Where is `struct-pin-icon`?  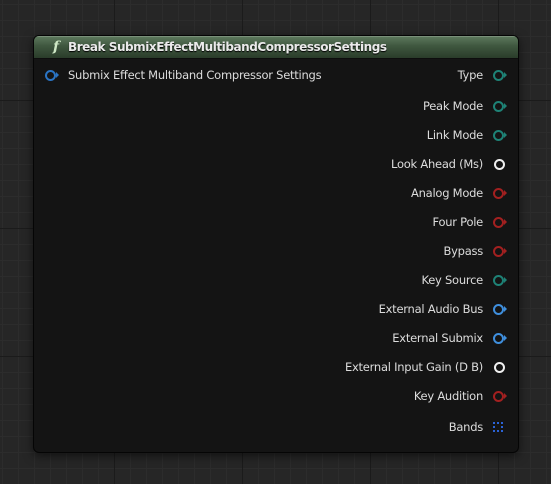
struct-pin-icon is located at coordinates (51, 75).